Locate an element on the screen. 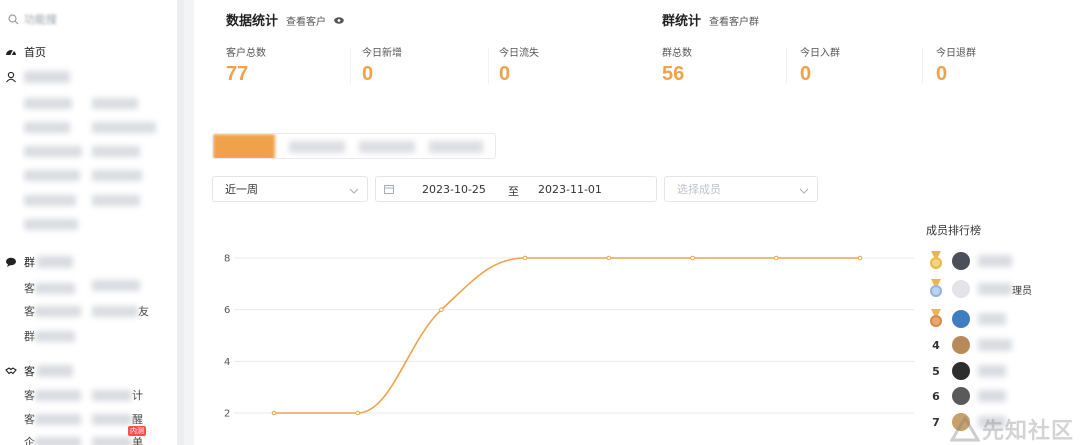 The height and width of the screenshot is (445, 1080). stat-value: 77 is located at coordinates (237, 74).